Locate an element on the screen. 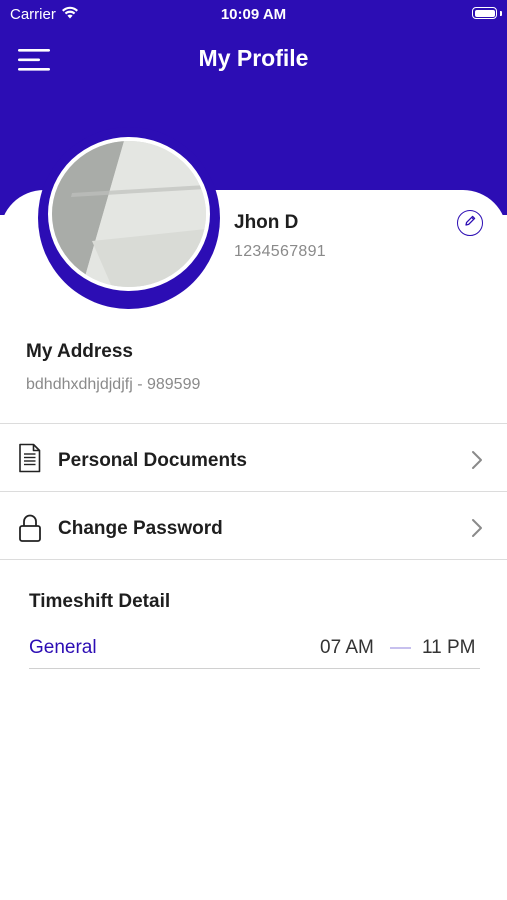 This screenshot has width=507, height=900. change-password-label: Change Password is located at coordinates (140, 528).